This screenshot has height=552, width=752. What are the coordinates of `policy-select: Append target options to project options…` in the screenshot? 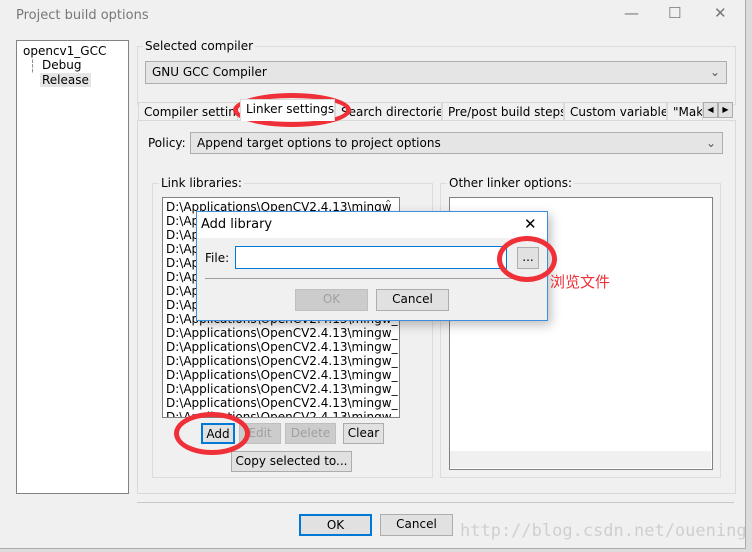 It's located at (456, 143).